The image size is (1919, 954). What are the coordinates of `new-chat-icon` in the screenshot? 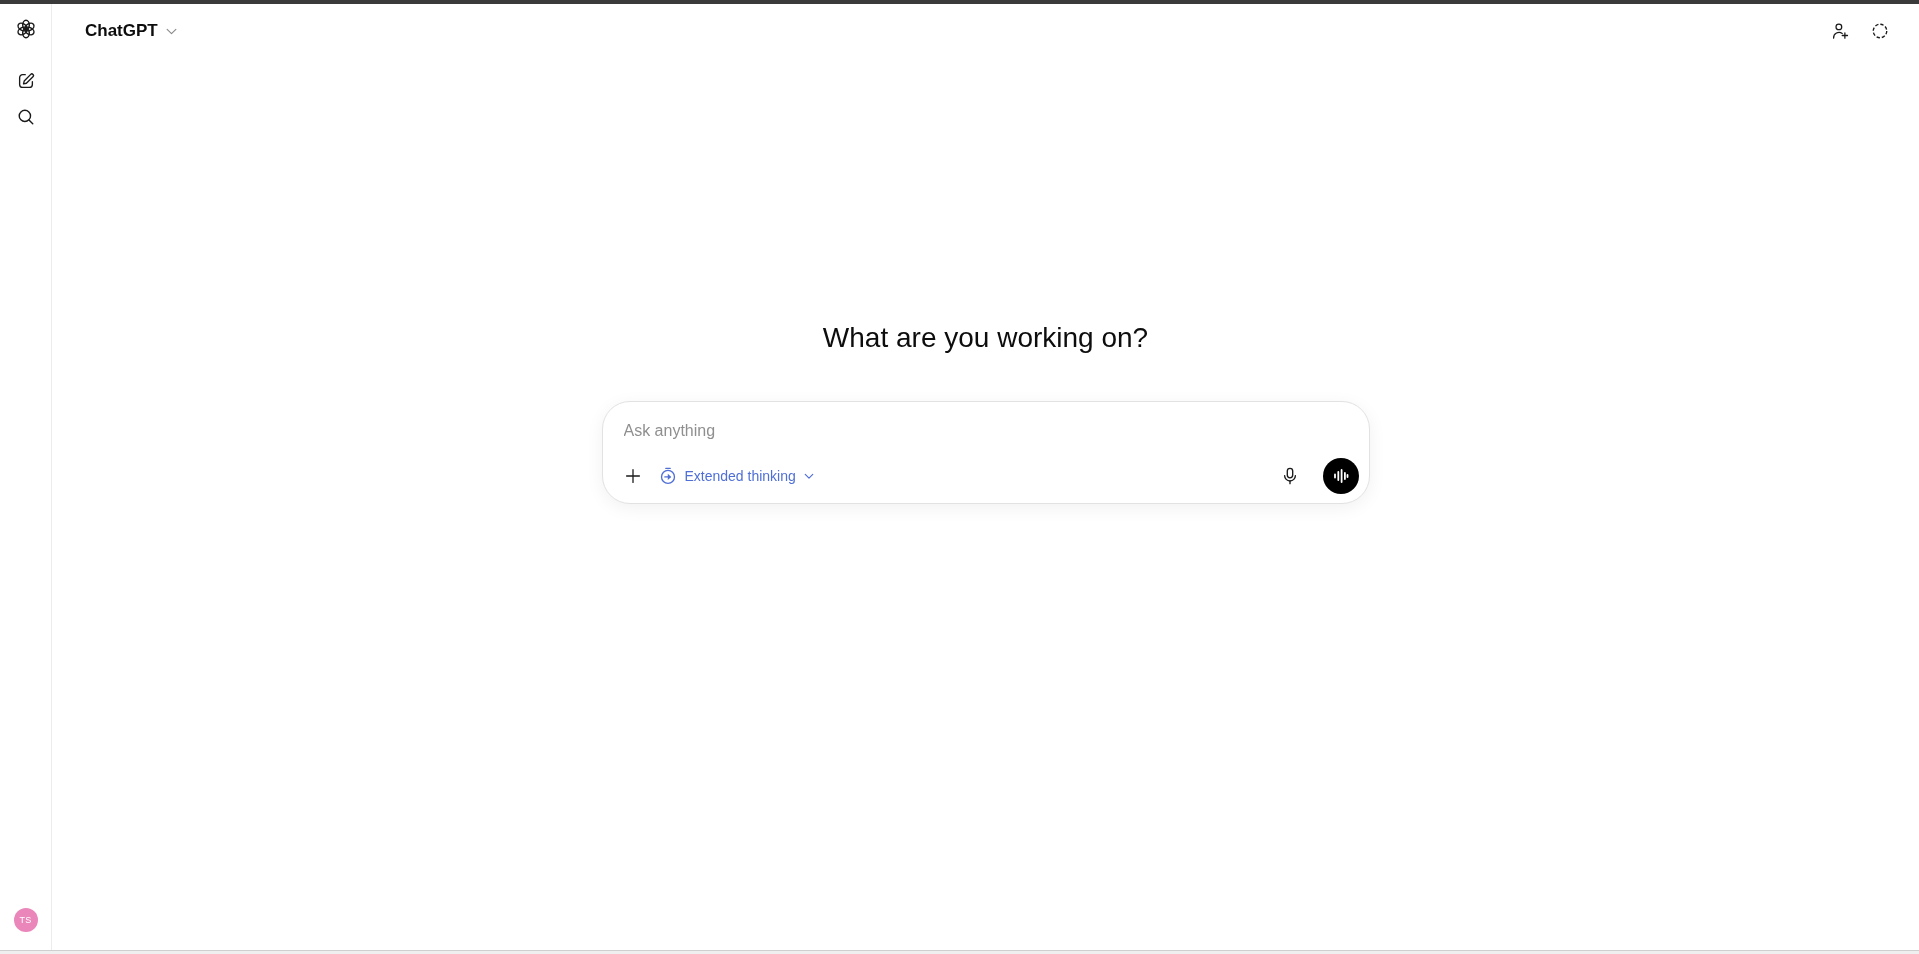 It's located at (25, 81).